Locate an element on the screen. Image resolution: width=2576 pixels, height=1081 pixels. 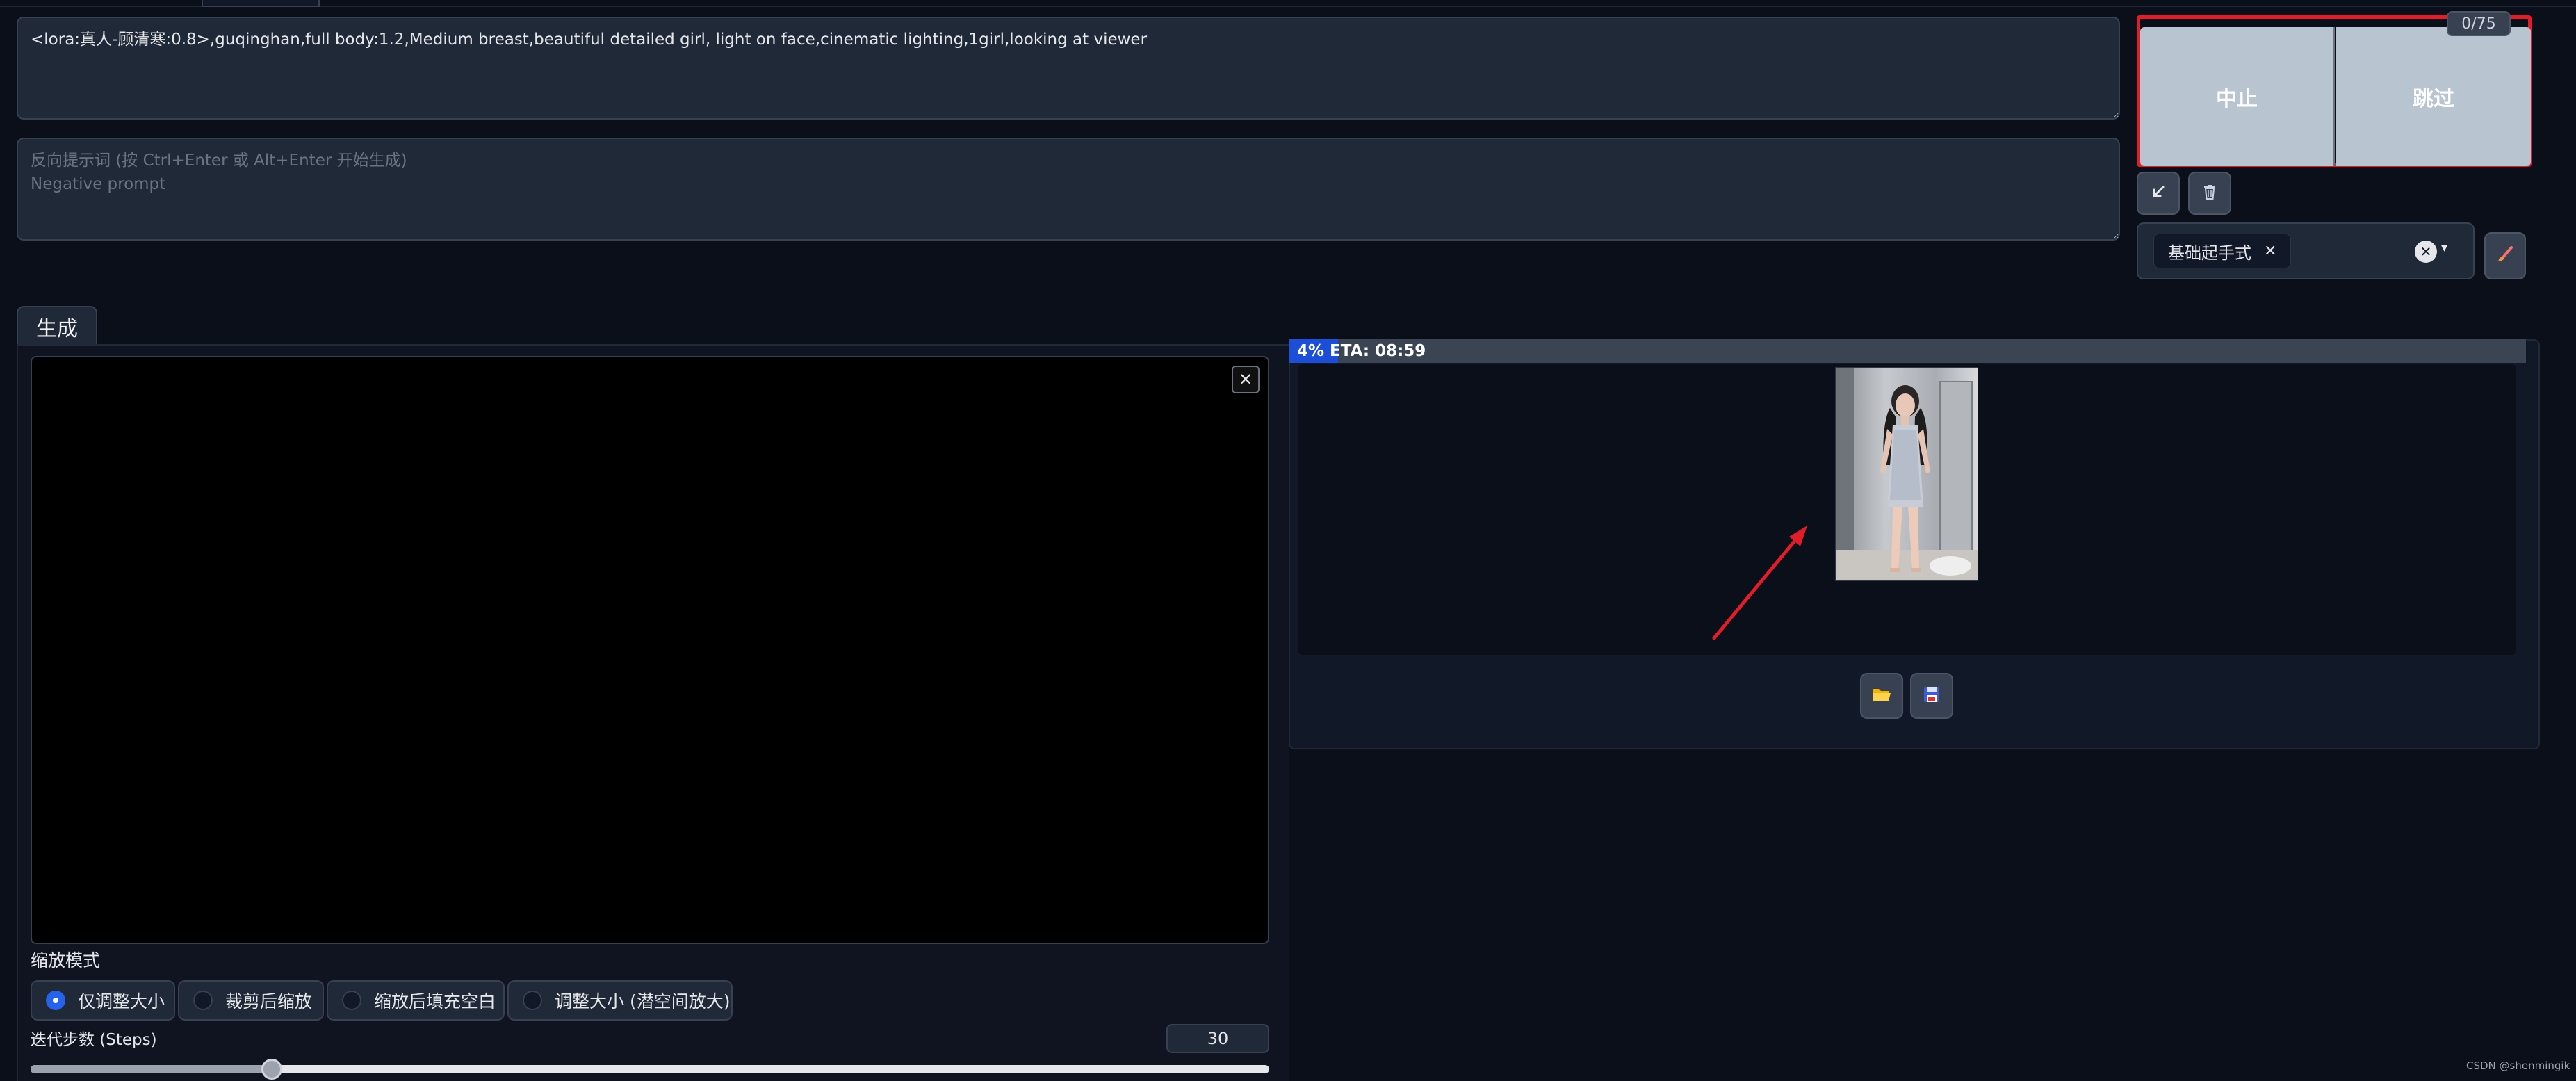
positive-prompt-input is located at coordinates (1068, 68).